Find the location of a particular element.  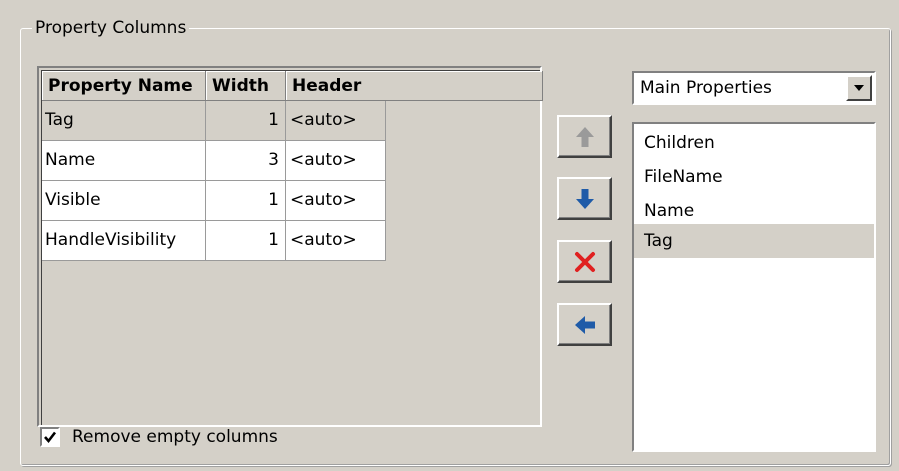

add-column-button is located at coordinates (584, 324).